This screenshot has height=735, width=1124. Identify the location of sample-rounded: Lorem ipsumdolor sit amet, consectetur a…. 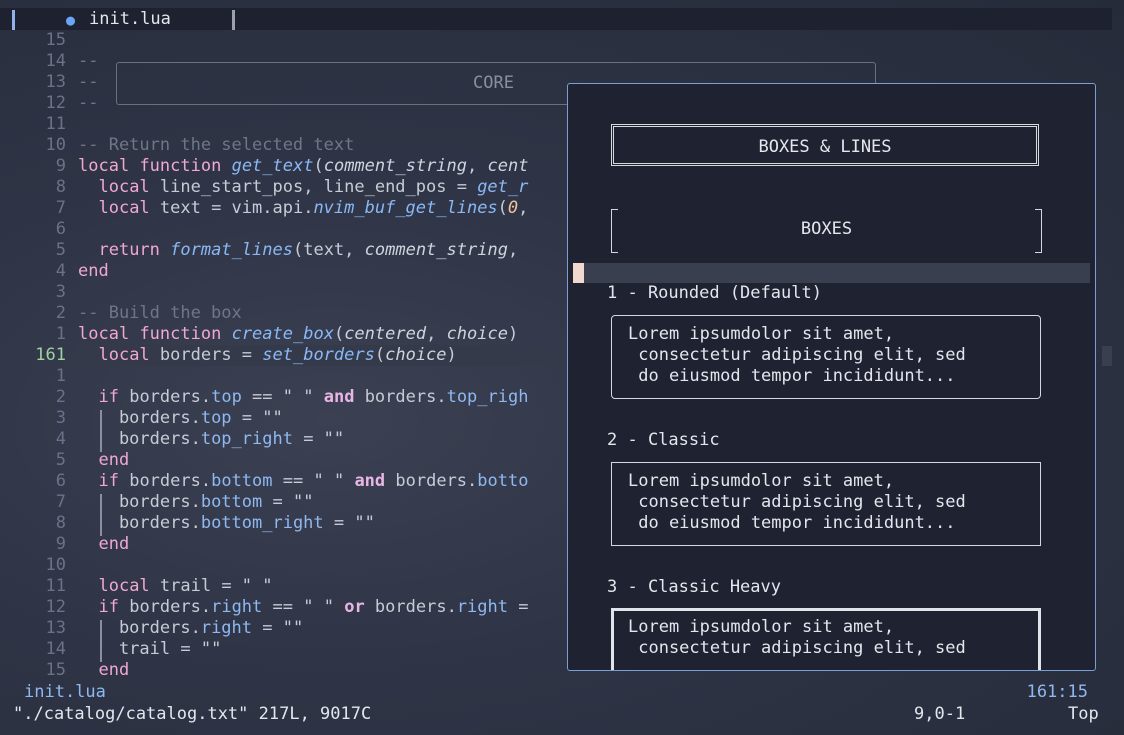
(826, 357).